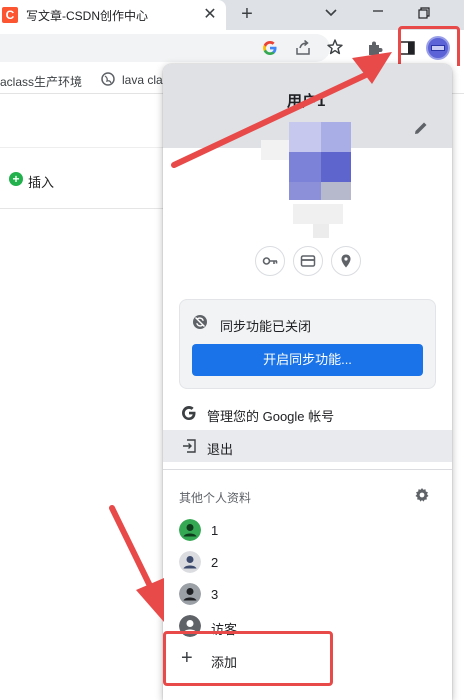 Image resolution: width=464 pixels, height=700 pixels. I want to click on gear-icon, so click(422, 495).